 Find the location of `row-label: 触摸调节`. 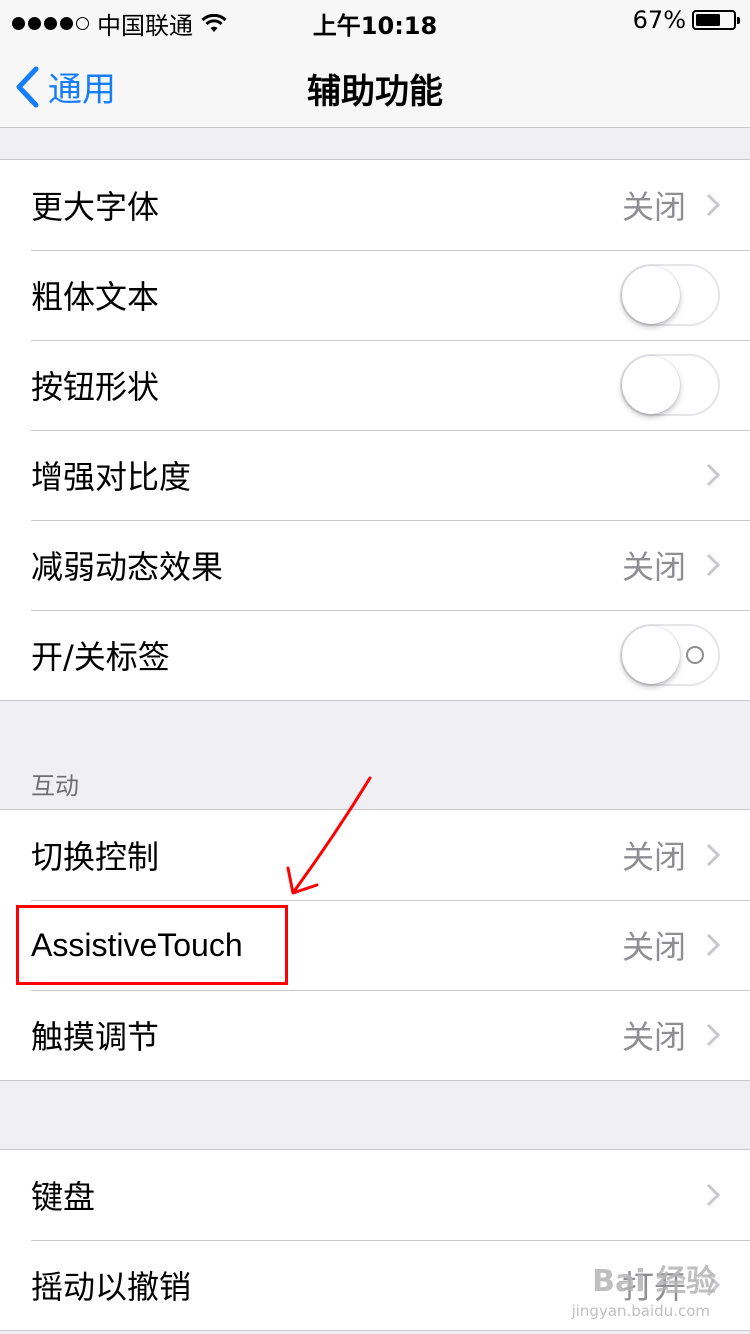

row-label: 触摸调节 is located at coordinates (95, 1037).